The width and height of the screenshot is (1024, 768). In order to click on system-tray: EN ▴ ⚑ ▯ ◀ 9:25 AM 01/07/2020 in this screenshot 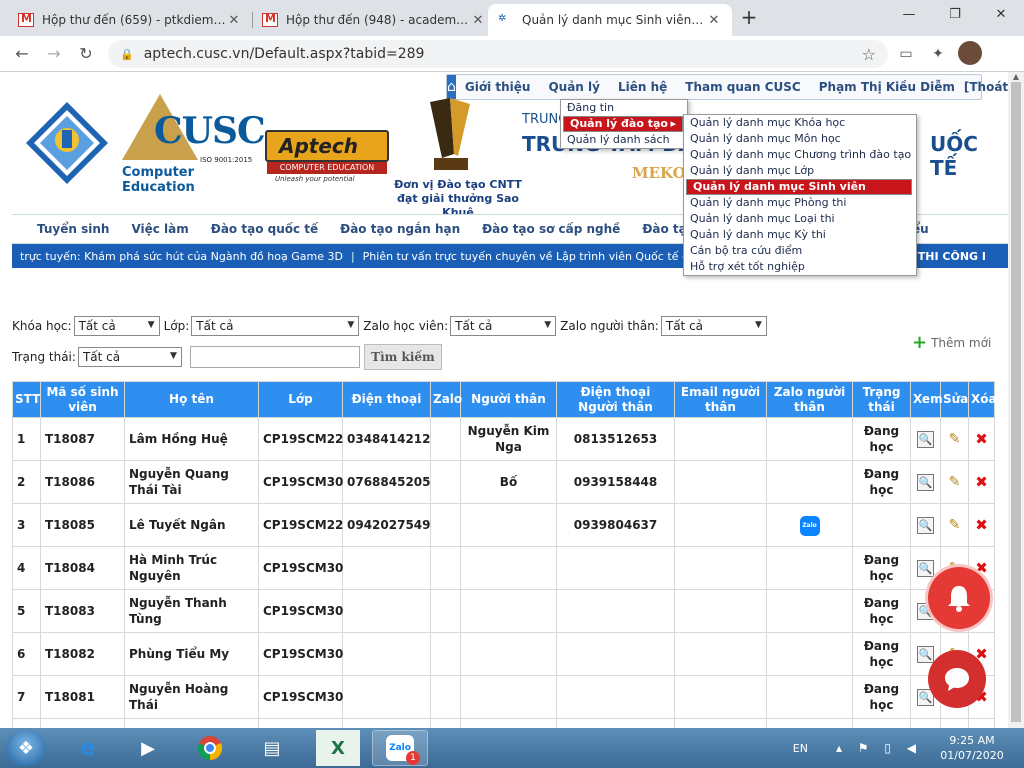, I will do `click(908, 748)`.